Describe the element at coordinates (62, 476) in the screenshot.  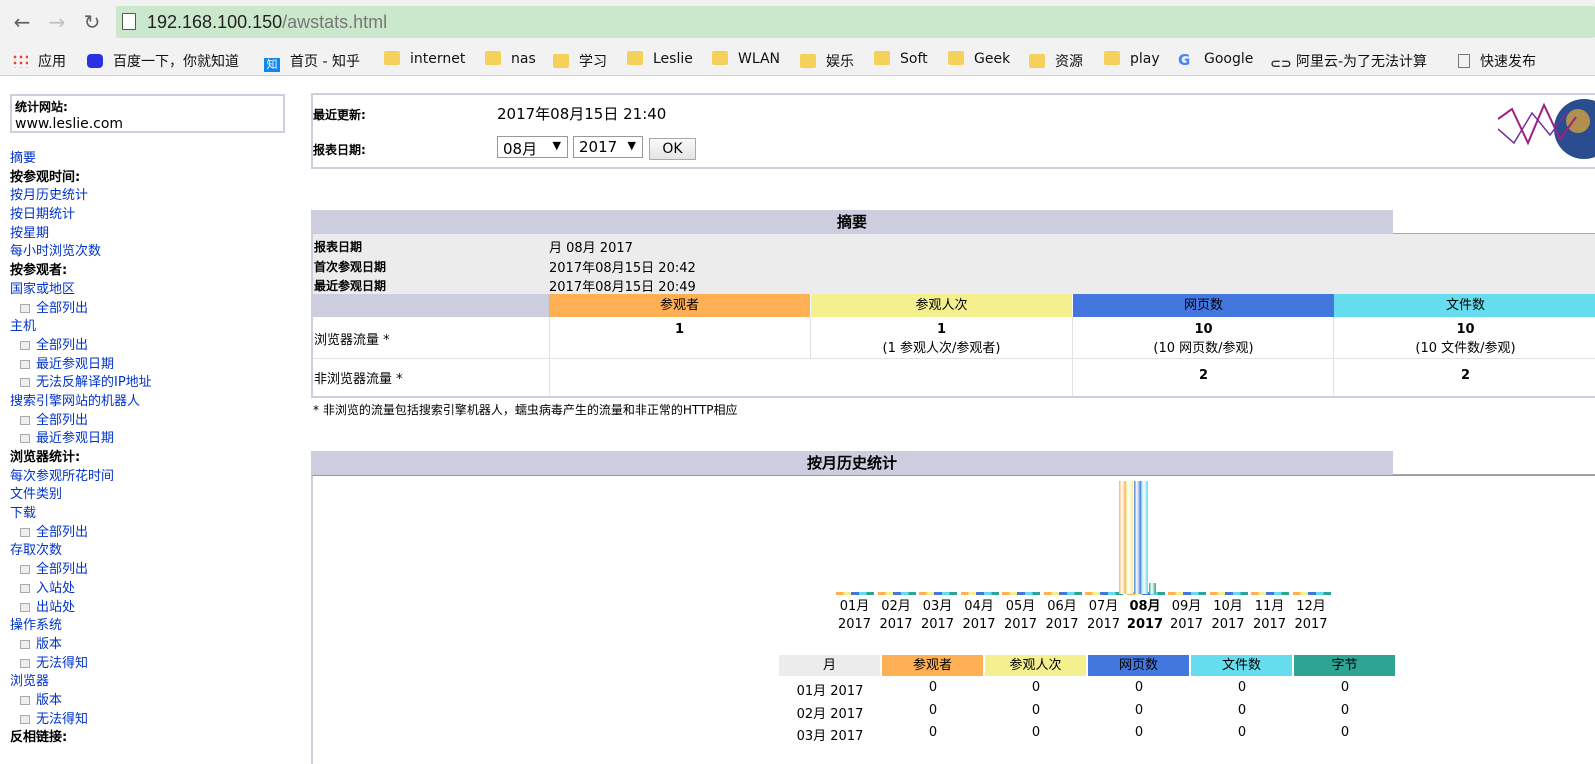
I see `menu-label: 每次参观所花时间` at that location.